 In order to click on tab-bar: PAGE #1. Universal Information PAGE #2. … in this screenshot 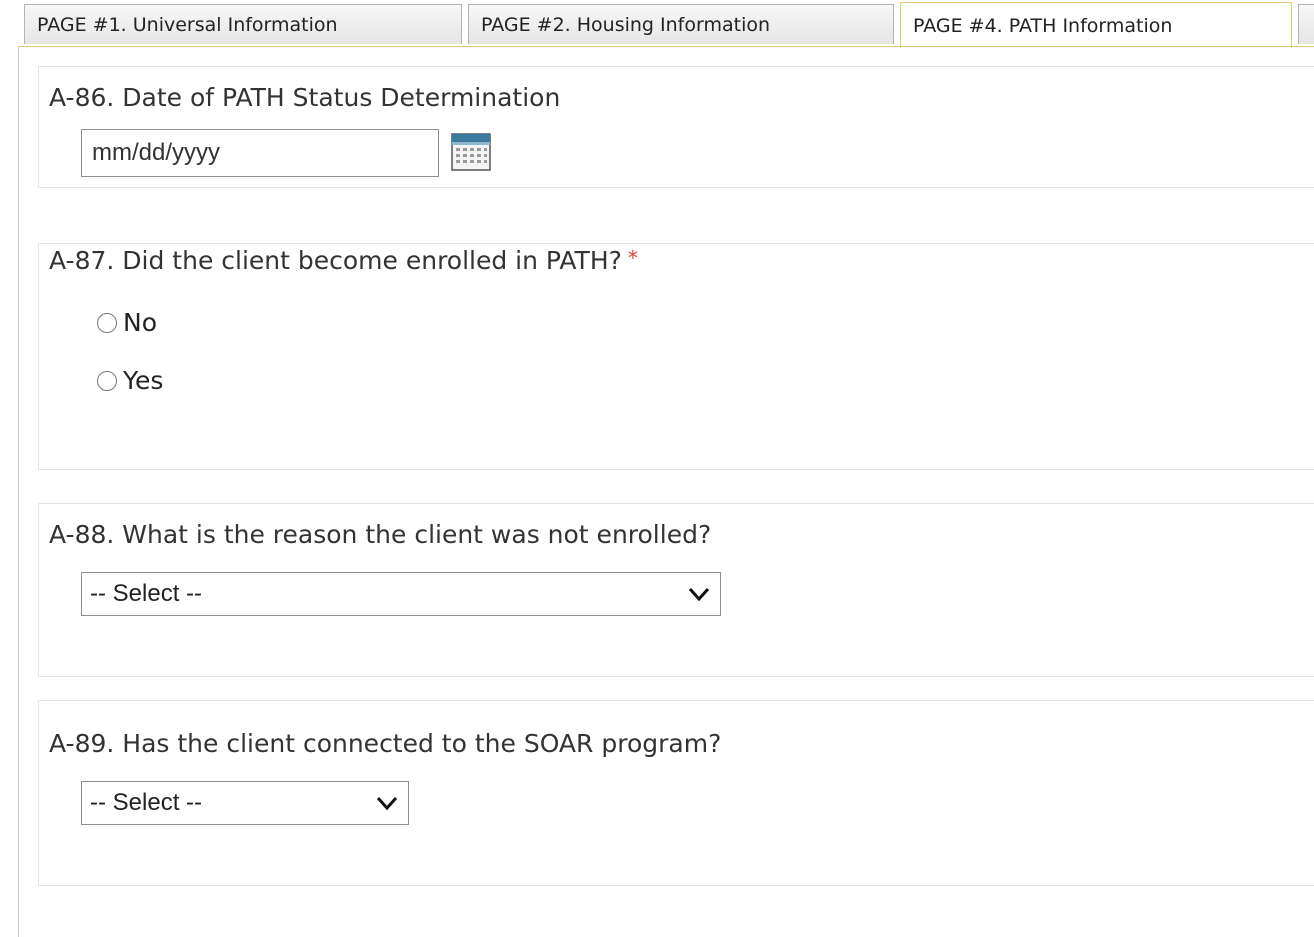, I will do `click(657, 25)`.